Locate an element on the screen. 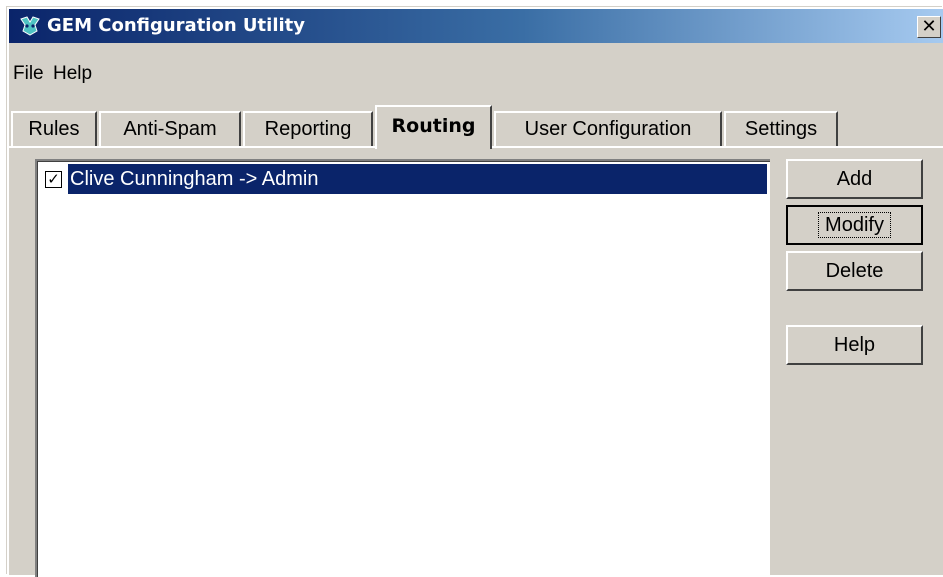 Image resolution: width=943 pixels, height=577 pixels. close-button: ✕ is located at coordinates (929, 27).